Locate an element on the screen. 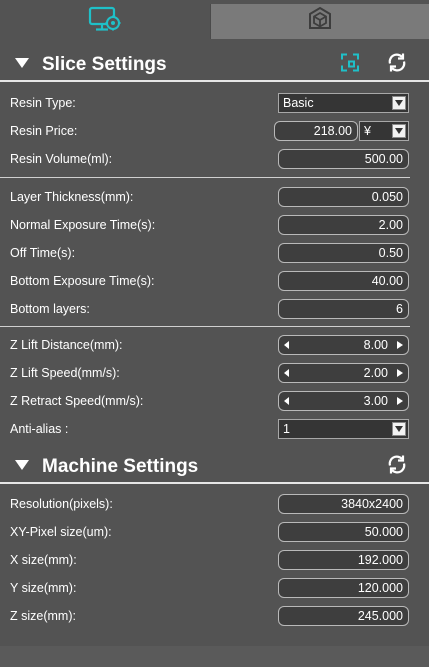 This screenshot has height=667, width=429. cube-house-icon is located at coordinates (320, 21).